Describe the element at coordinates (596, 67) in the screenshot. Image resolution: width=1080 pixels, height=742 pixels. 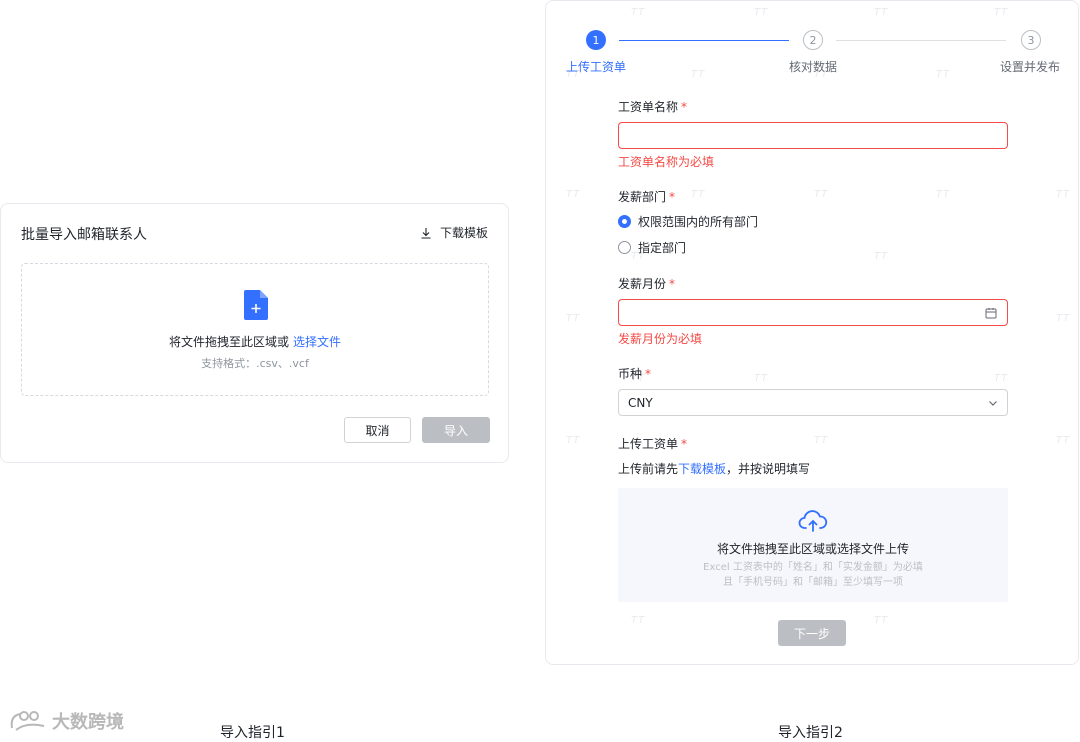
I see `step-1-label: 上传工资单` at that location.